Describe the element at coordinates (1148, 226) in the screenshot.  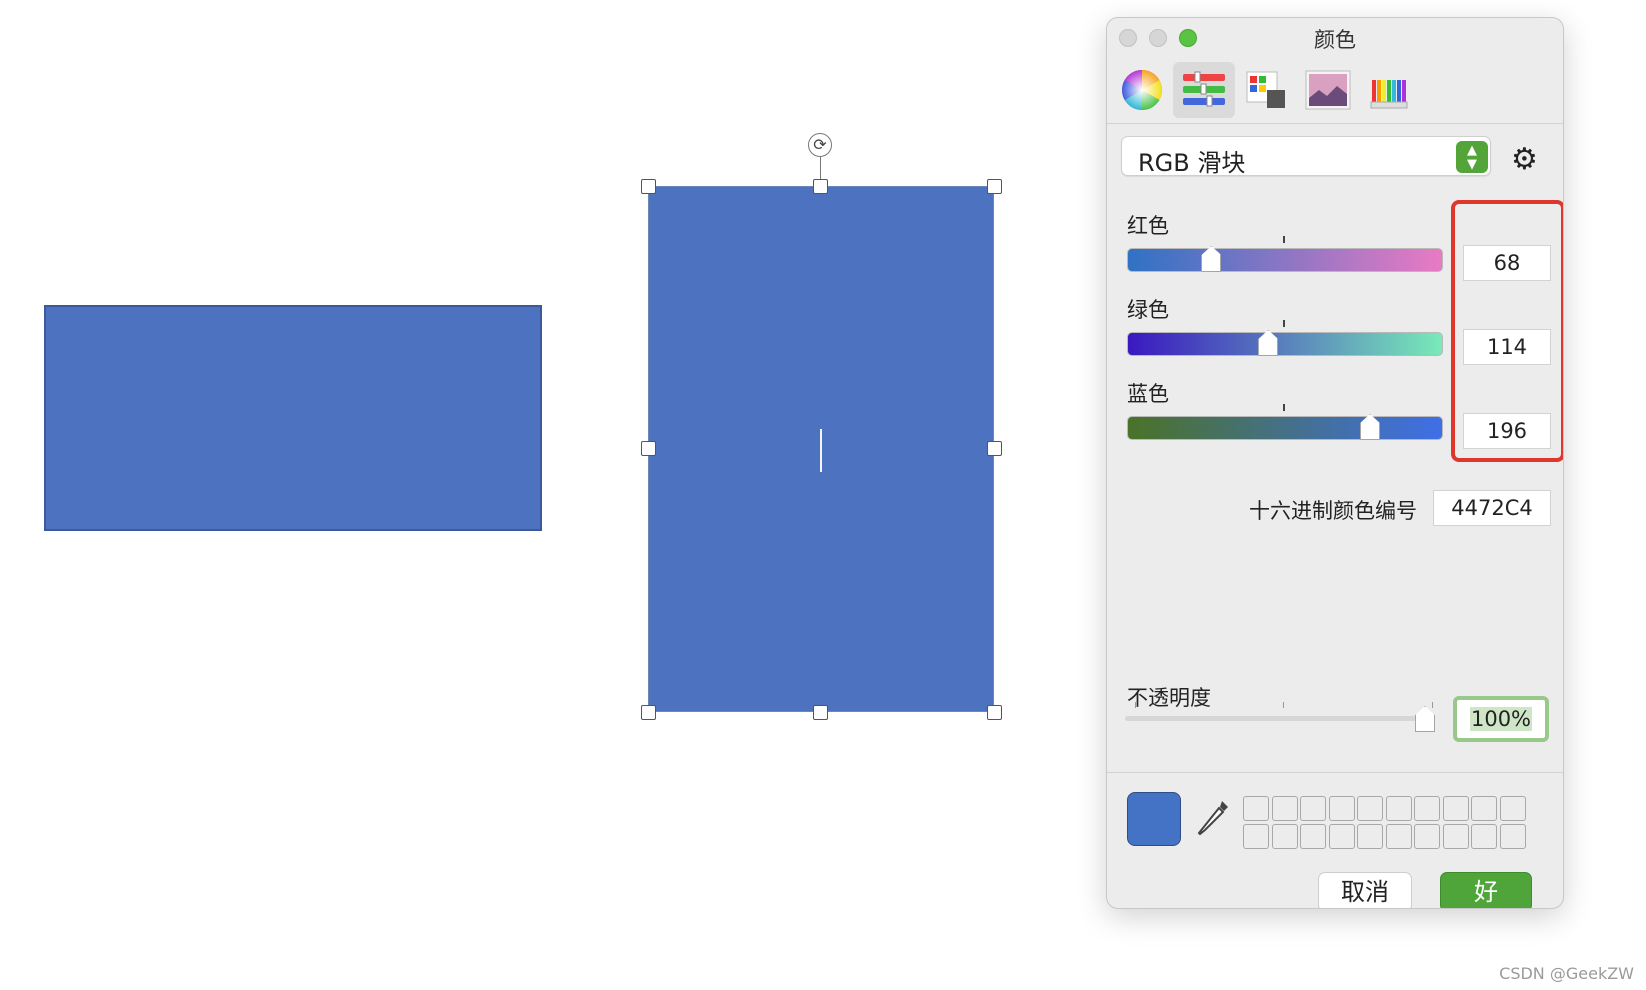
I see `red-slider-label: 红色` at that location.